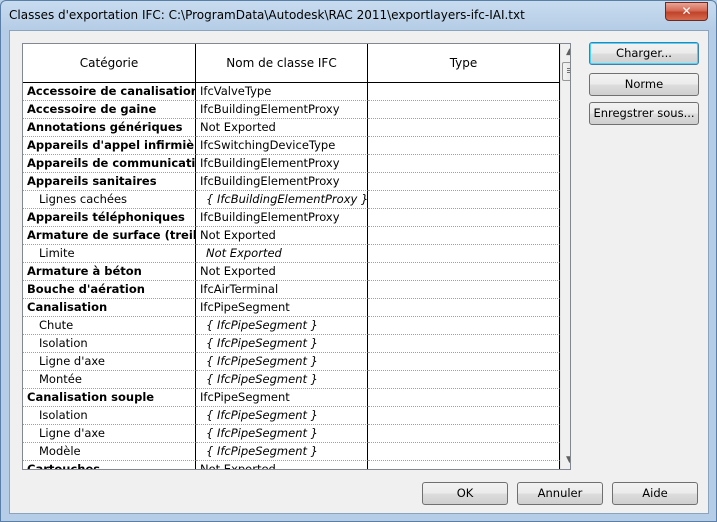 The image size is (717, 522). What do you see at coordinates (109, 146) in the screenshot?
I see `category-cell: Appareils d'appel infirmières` at bounding box center [109, 146].